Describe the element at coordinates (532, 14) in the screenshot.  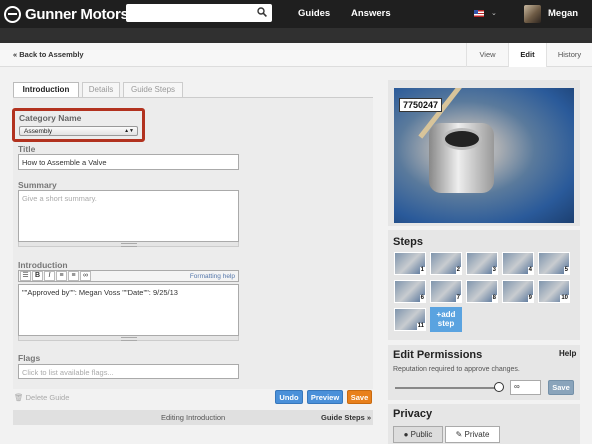
I see `avatar` at that location.